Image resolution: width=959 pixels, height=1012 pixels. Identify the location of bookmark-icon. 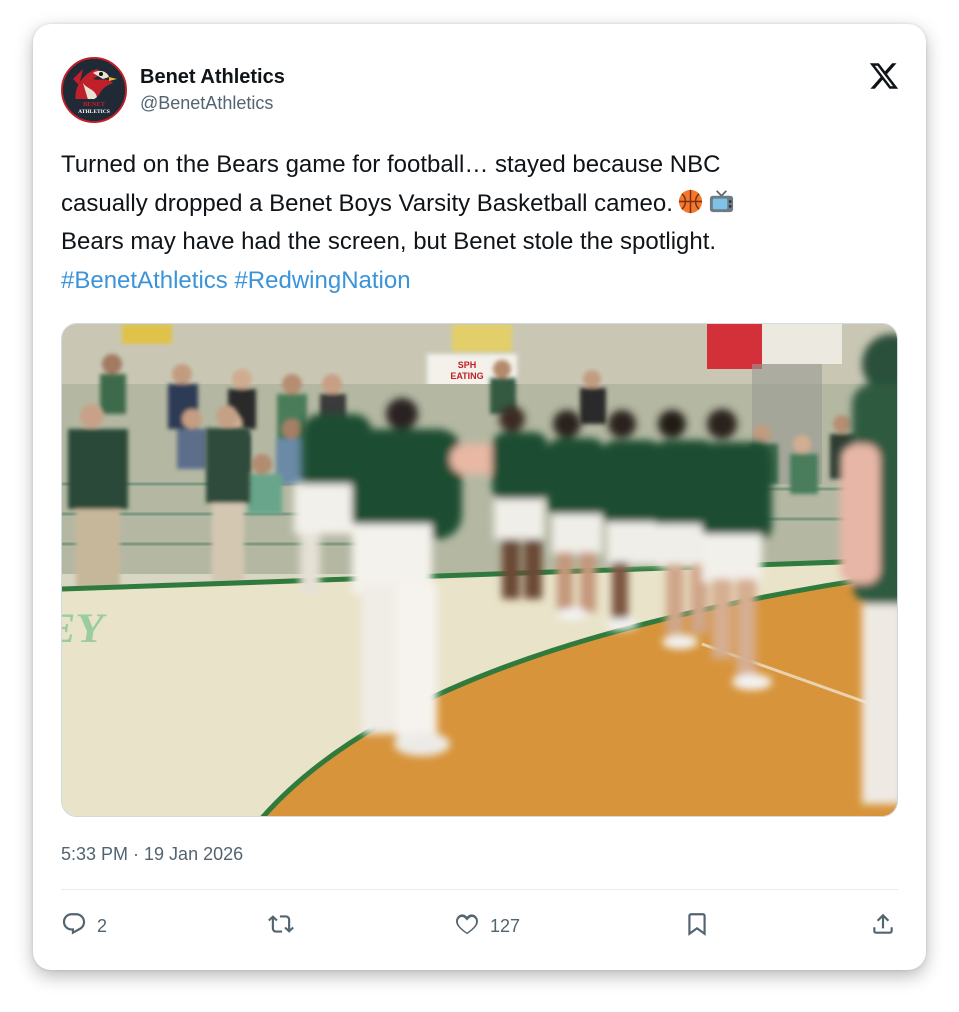
(697, 926).